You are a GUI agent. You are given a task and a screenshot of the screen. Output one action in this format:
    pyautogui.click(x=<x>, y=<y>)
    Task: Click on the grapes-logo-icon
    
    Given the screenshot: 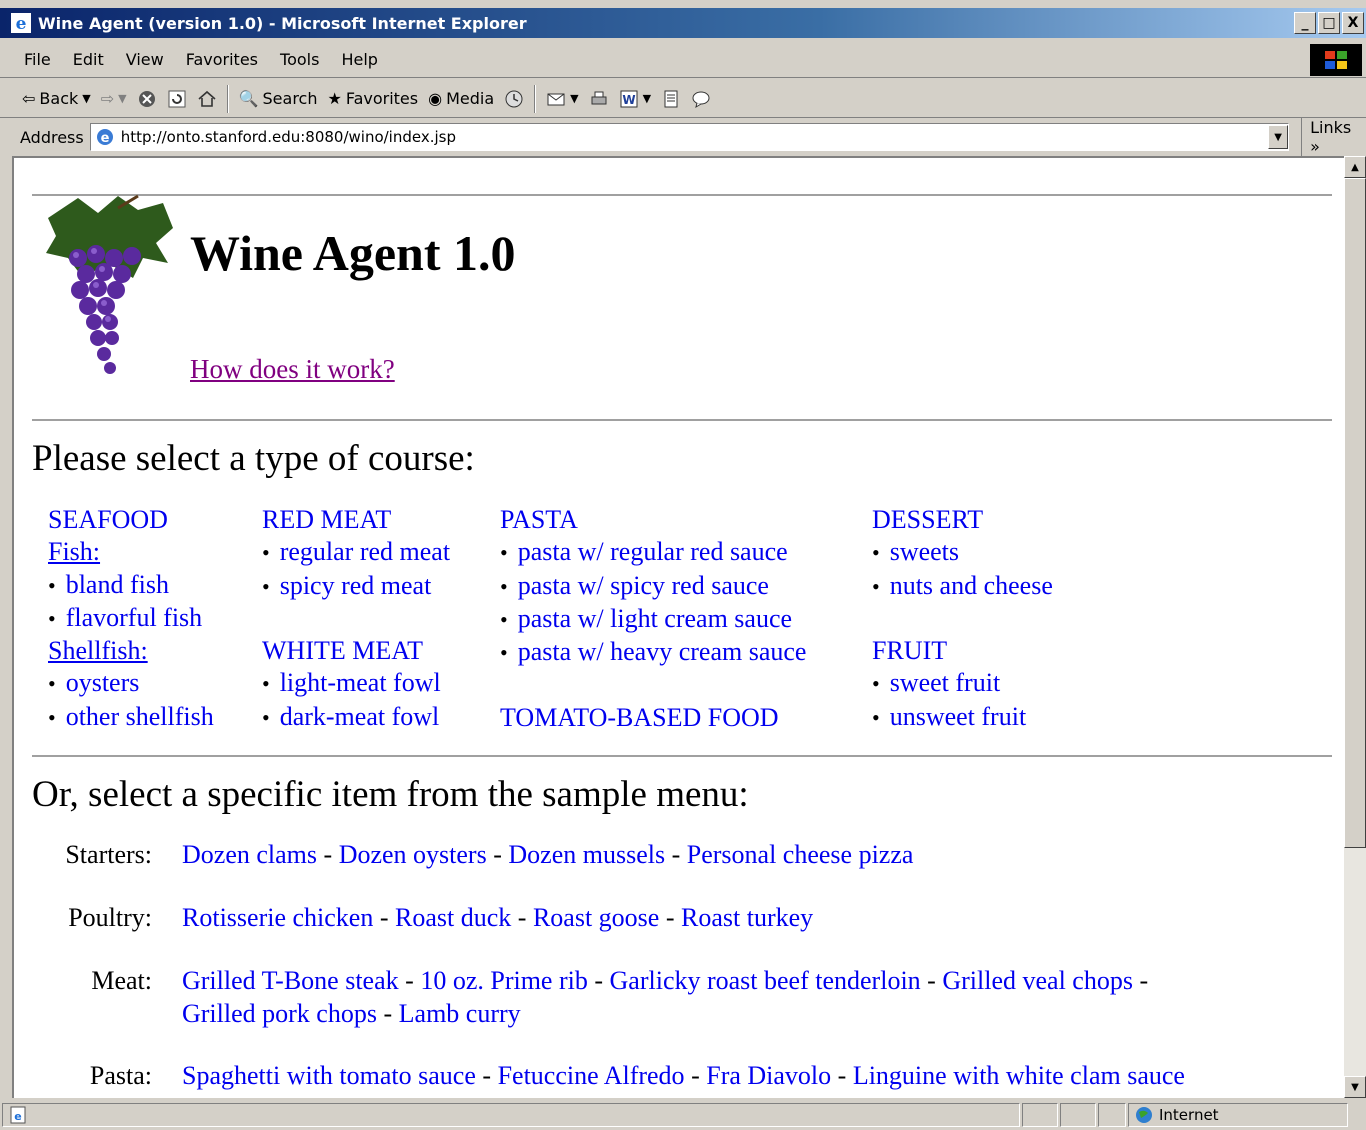 What is the action you would take?
    pyautogui.click(x=109, y=284)
    